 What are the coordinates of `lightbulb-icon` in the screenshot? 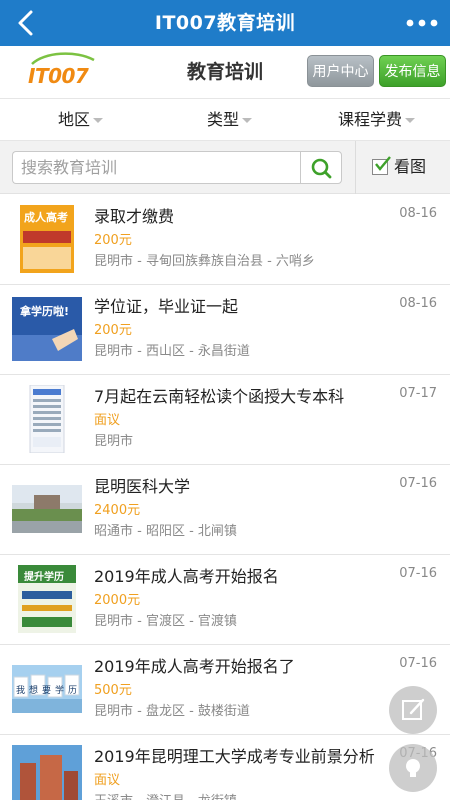 It's located at (413, 768).